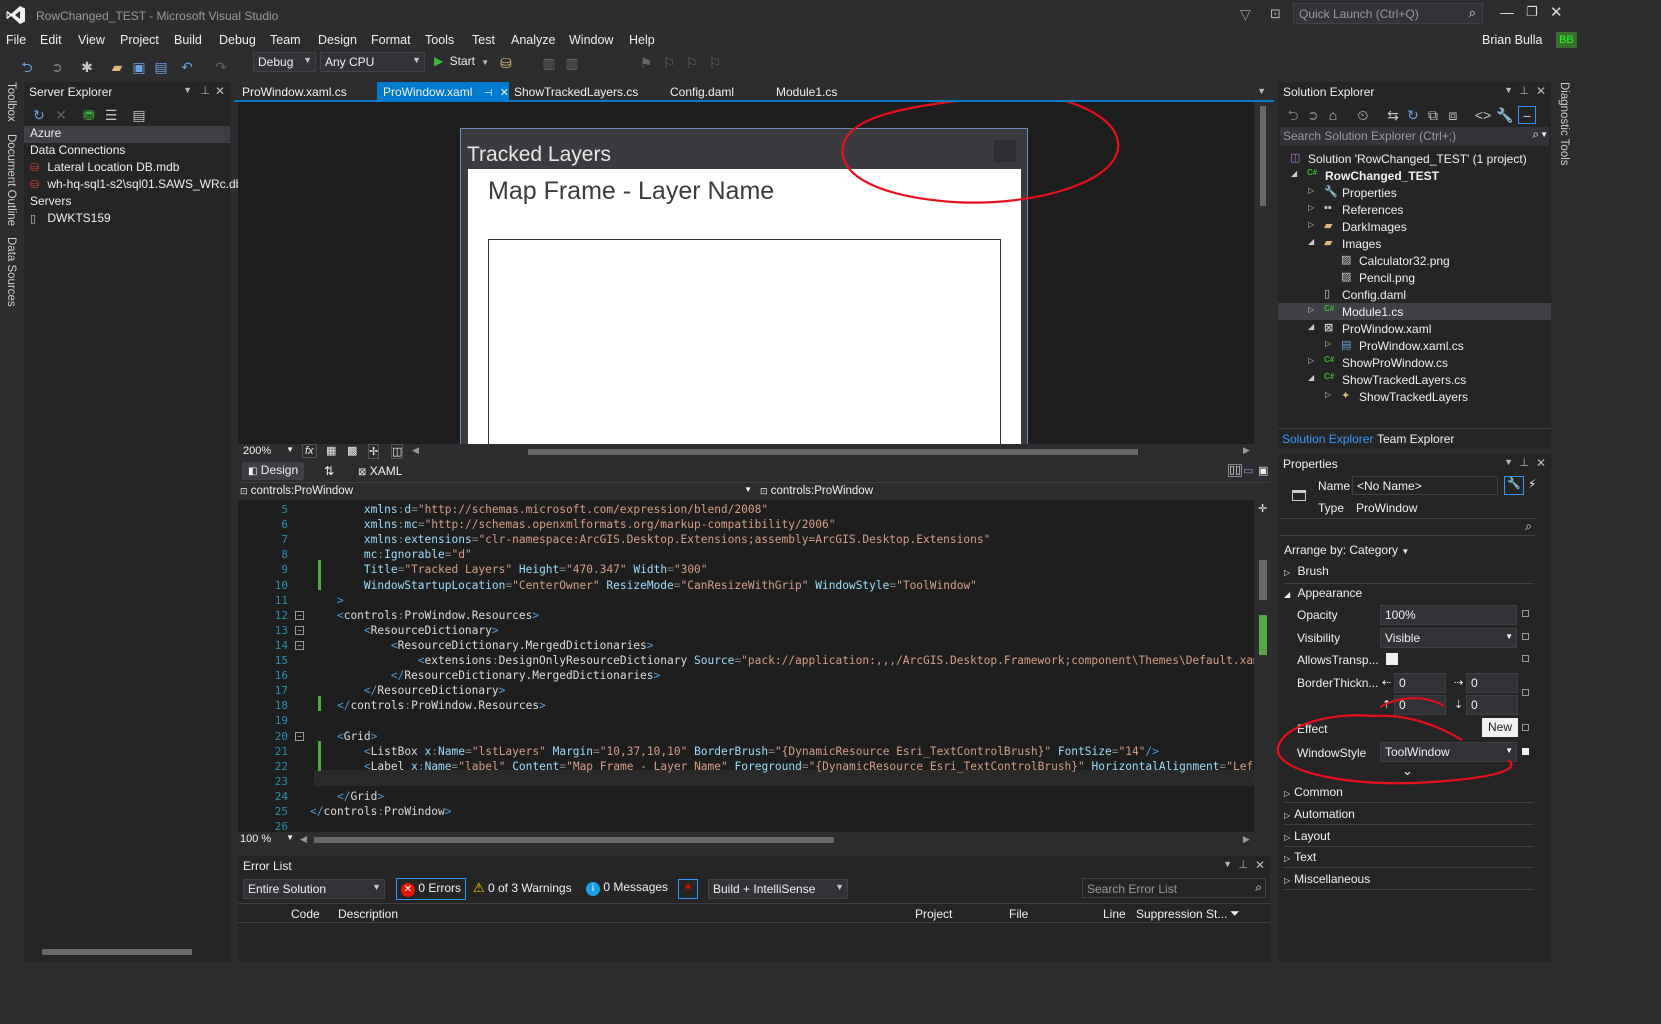  I want to click on code-line: <controls:ProWindow.Resources>, so click(424, 616).